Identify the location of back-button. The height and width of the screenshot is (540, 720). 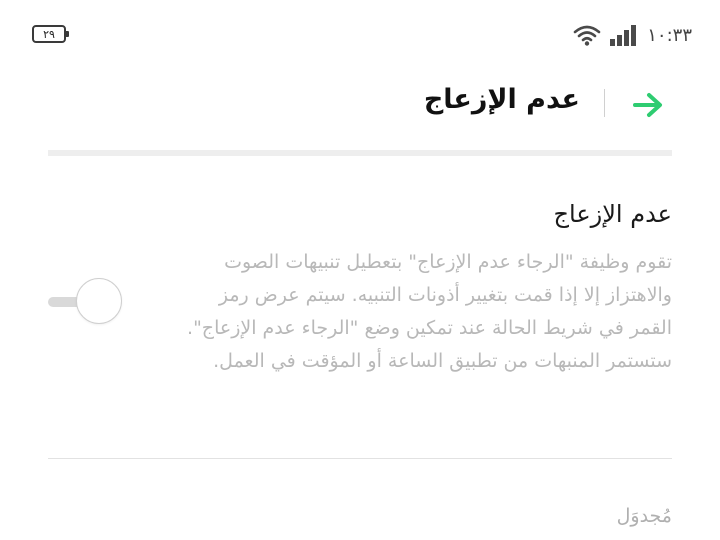
(648, 105).